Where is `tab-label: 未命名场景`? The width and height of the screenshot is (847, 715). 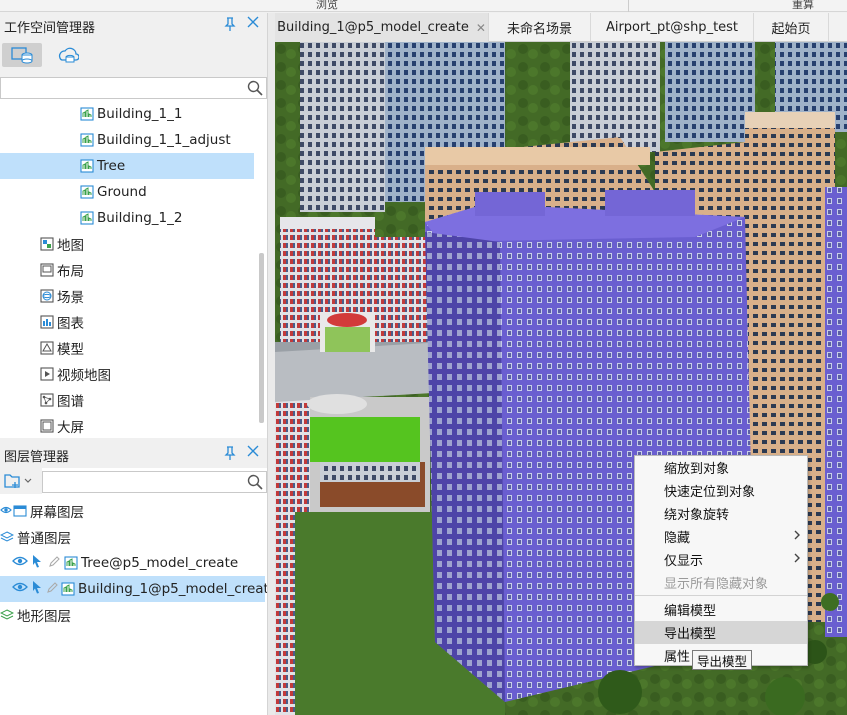
tab-label: 未命名场景 is located at coordinates (539, 29).